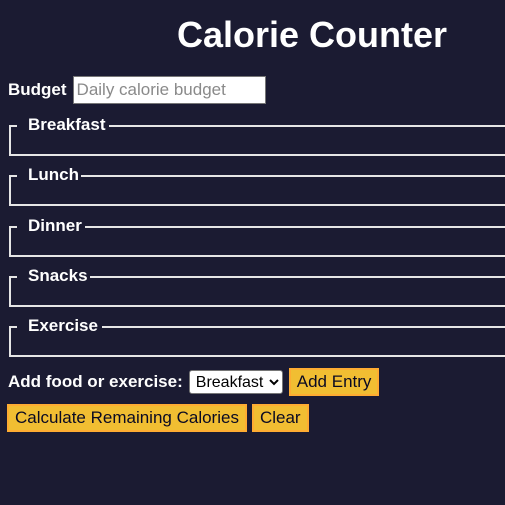 Image resolution: width=505 pixels, height=505 pixels. Describe the element at coordinates (257, 336) in the screenshot. I see `exercise-fieldset: Exercise` at that location.